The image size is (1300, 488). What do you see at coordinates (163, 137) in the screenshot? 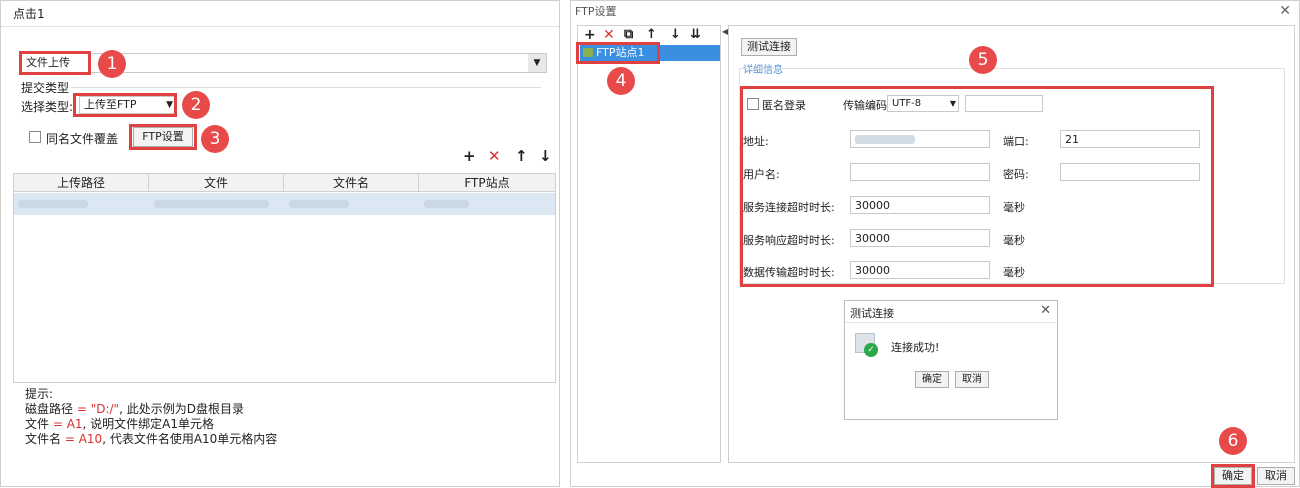
I see `highlight-ftp-button` at bounding box center [163, 137].